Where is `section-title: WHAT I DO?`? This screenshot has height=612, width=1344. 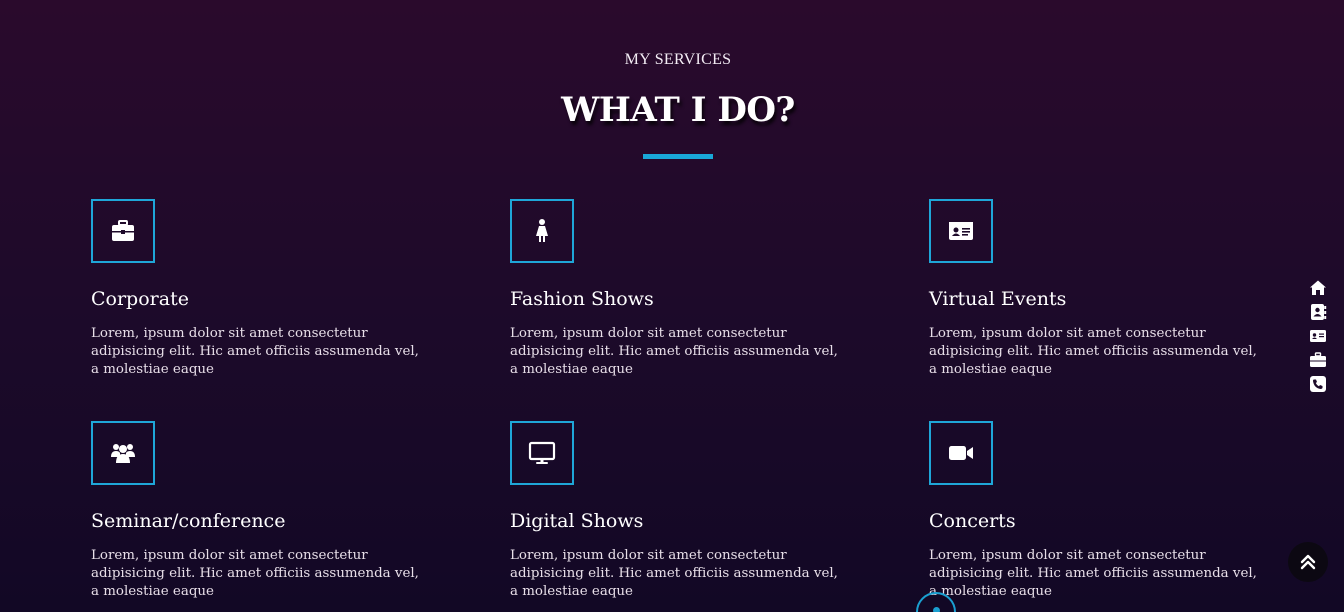
section-title: WHAT I DO? is located at coordinates (678, 110).